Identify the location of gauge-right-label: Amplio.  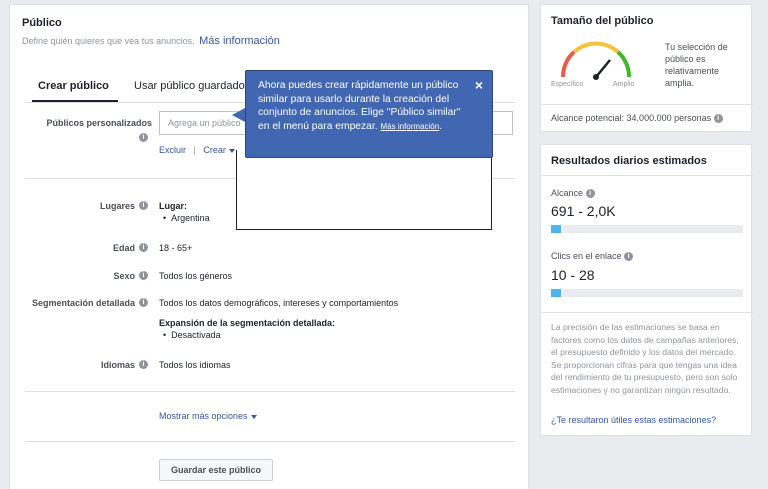
(624, 84).